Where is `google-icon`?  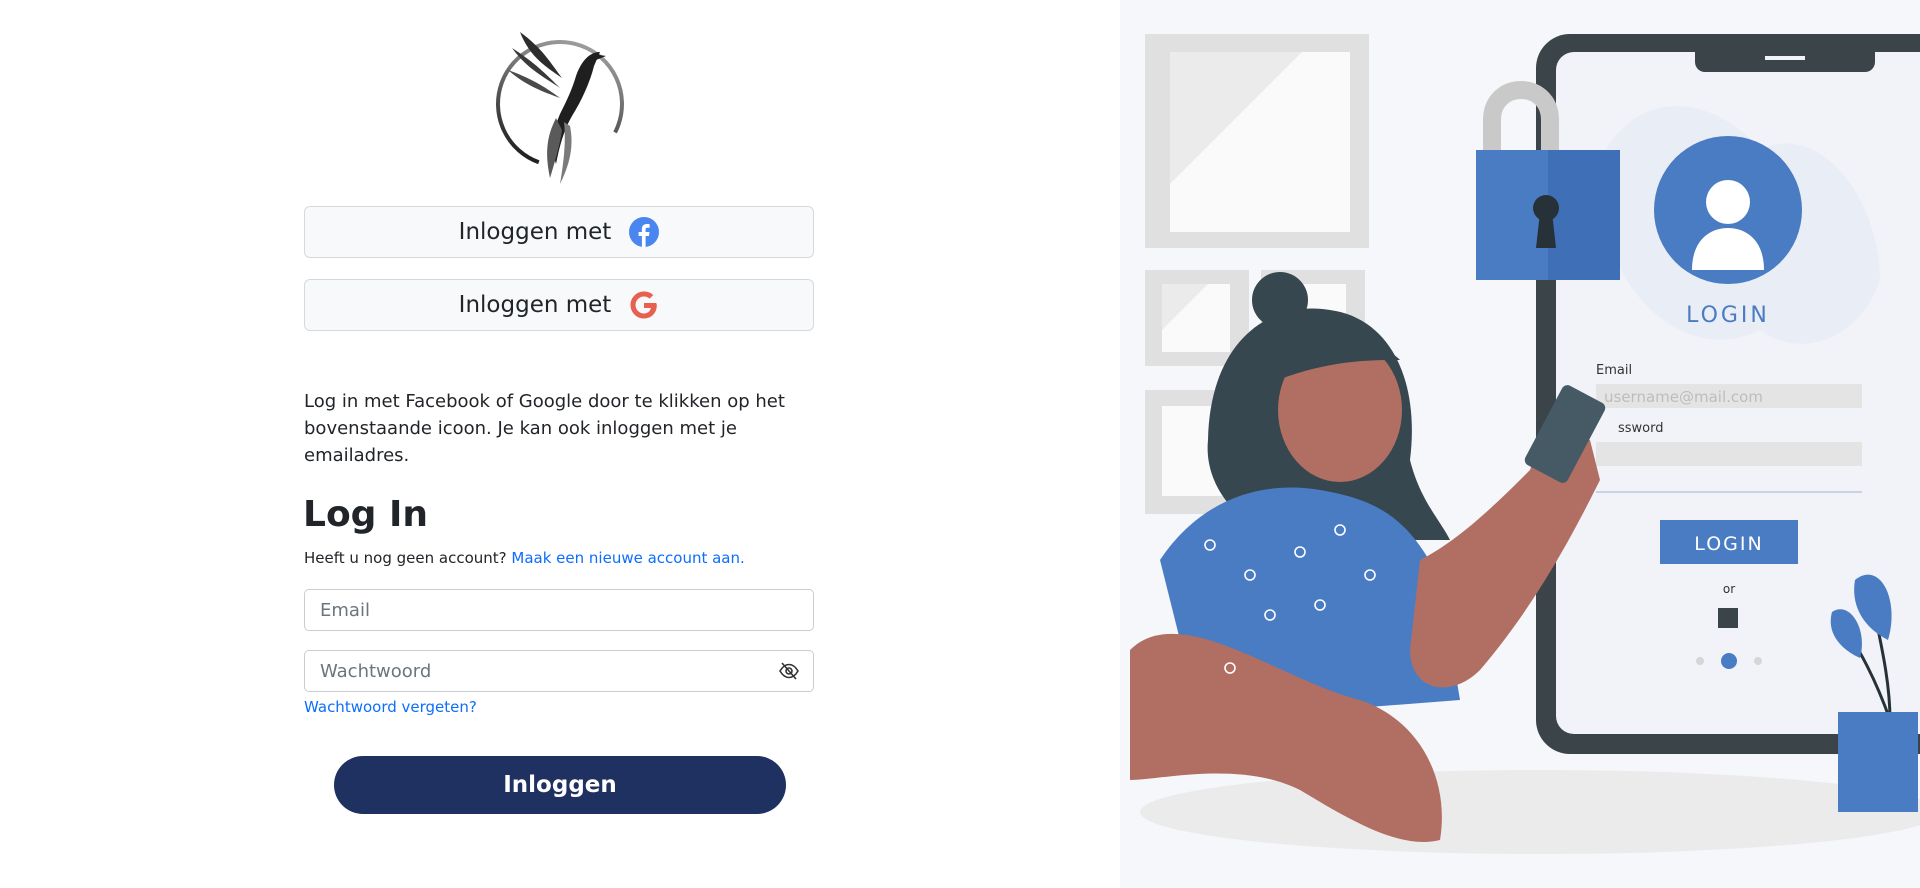
google-icon is located at coordinates (644, 305).